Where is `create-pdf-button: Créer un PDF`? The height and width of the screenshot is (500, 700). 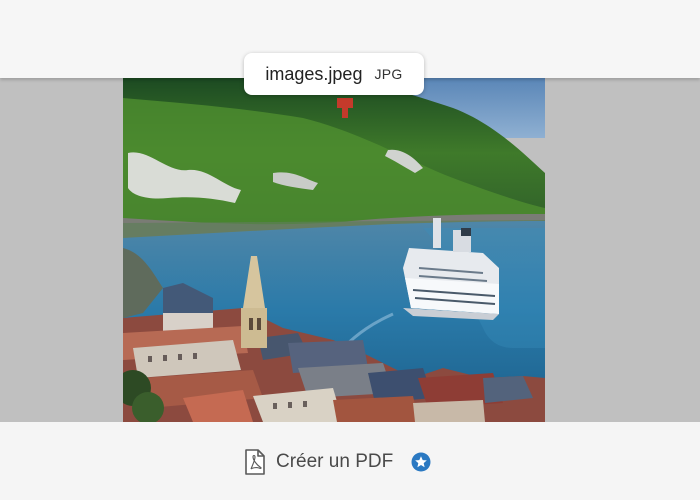
create-pdf-button: Créer un PDF is located at coordinates (337, 462).